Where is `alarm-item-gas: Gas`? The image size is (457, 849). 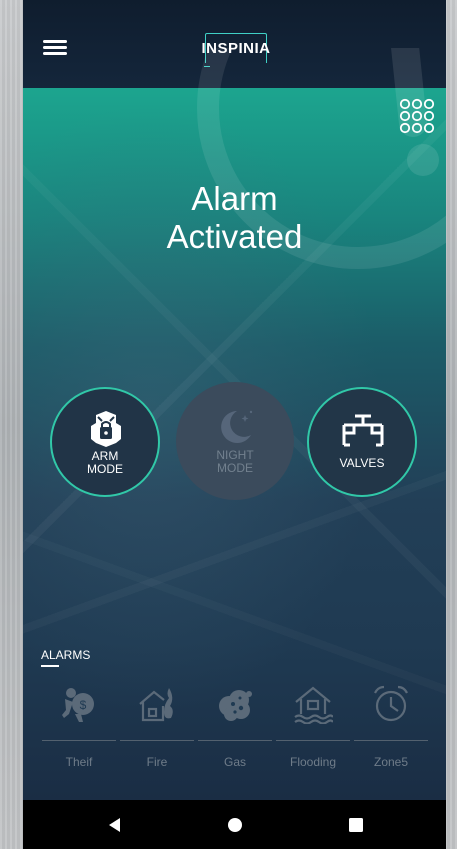
alarm-item-gas: Gas is located at coordinates (235, 729).